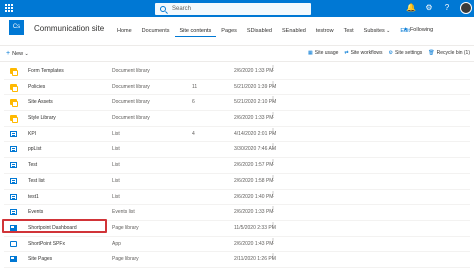 Image resolution: width=474 pixels, height=268 pixels. Describe the element at coordinates (124, 32) in the screenshot. I see `nav-home: Home` at that location.